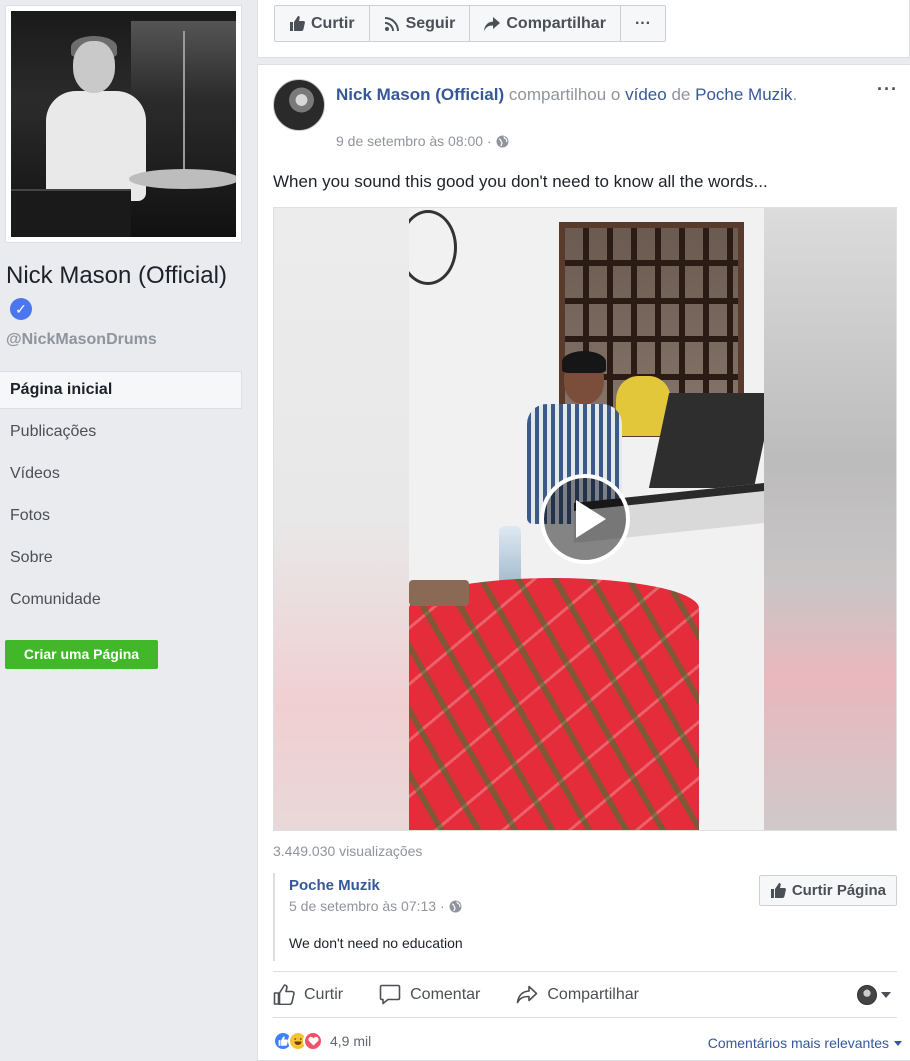 The height and width of the screenshot is (1061, 910). Describe the element at coordinates (21, 308) in the screenshot. I see `verified-badge-icon: ✓` at that location.